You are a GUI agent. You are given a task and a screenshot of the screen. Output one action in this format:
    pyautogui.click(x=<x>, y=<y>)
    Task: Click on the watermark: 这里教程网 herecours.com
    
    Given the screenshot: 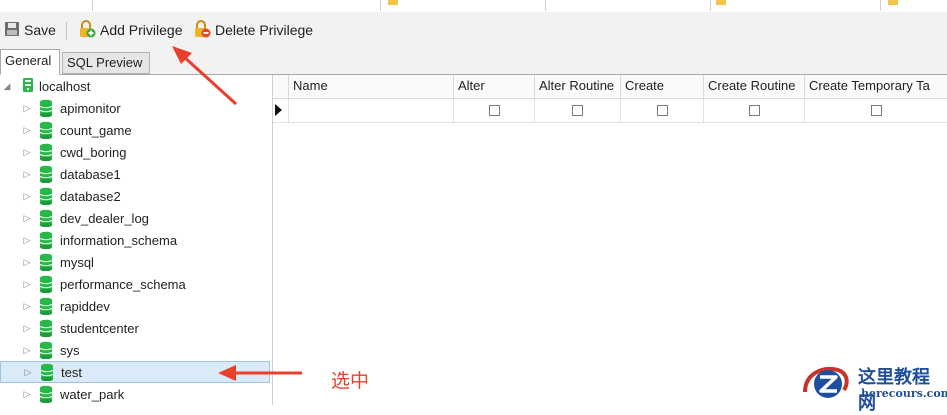 What is the action you would take?
    pyautogui.click(x=873, y=388)
    